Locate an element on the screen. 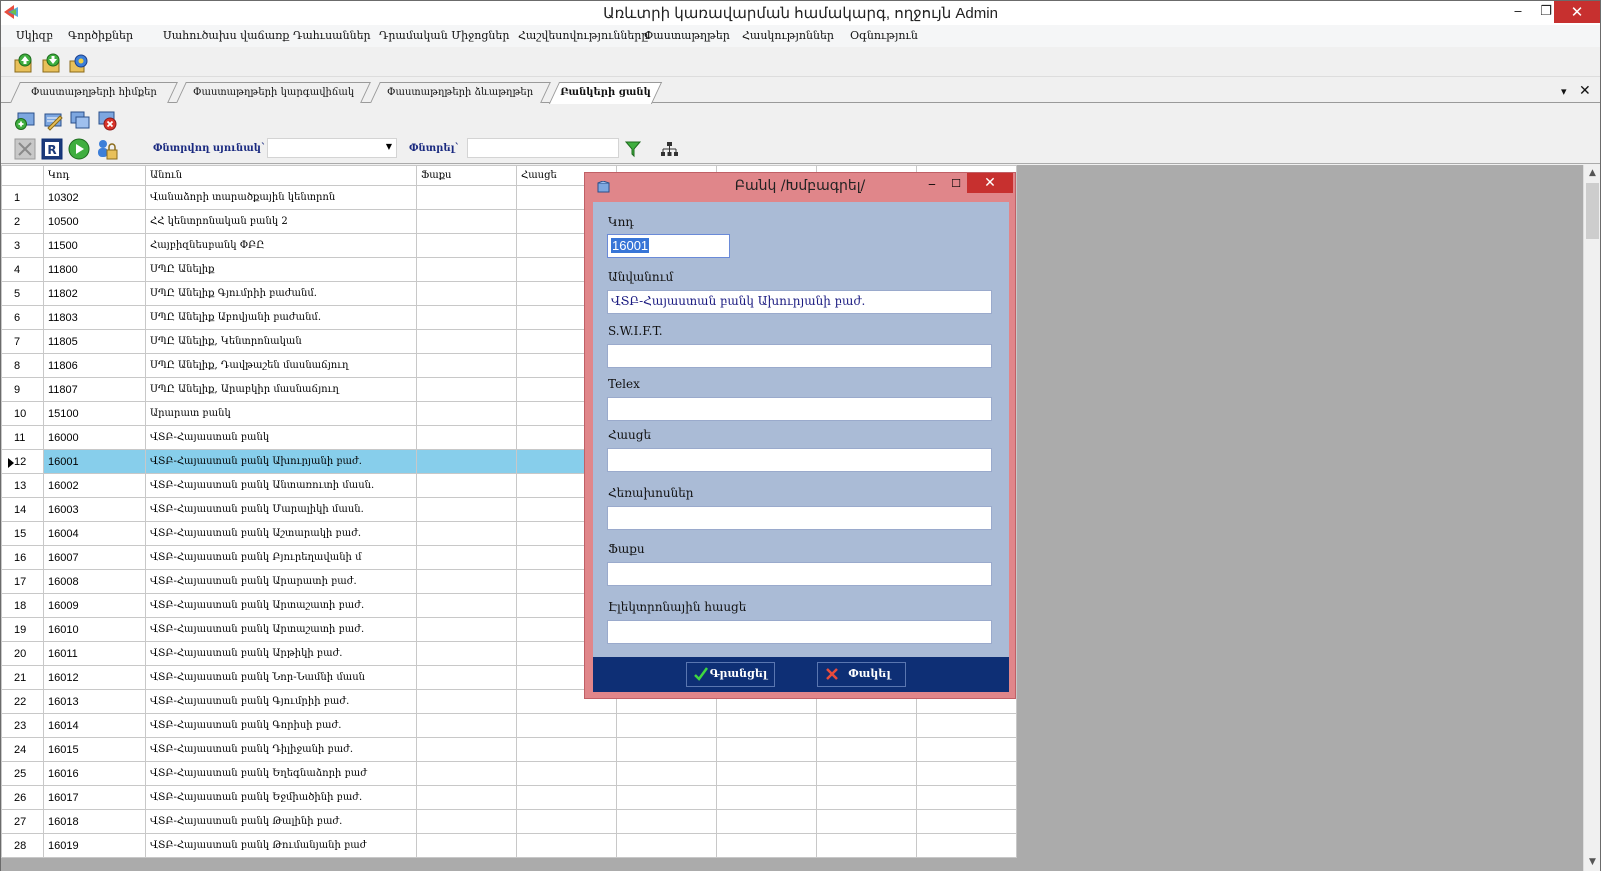 Image resolution: width=1601 pixels, height=871 pixels. code-cell: 16011 is located at coordinates (94, 653).